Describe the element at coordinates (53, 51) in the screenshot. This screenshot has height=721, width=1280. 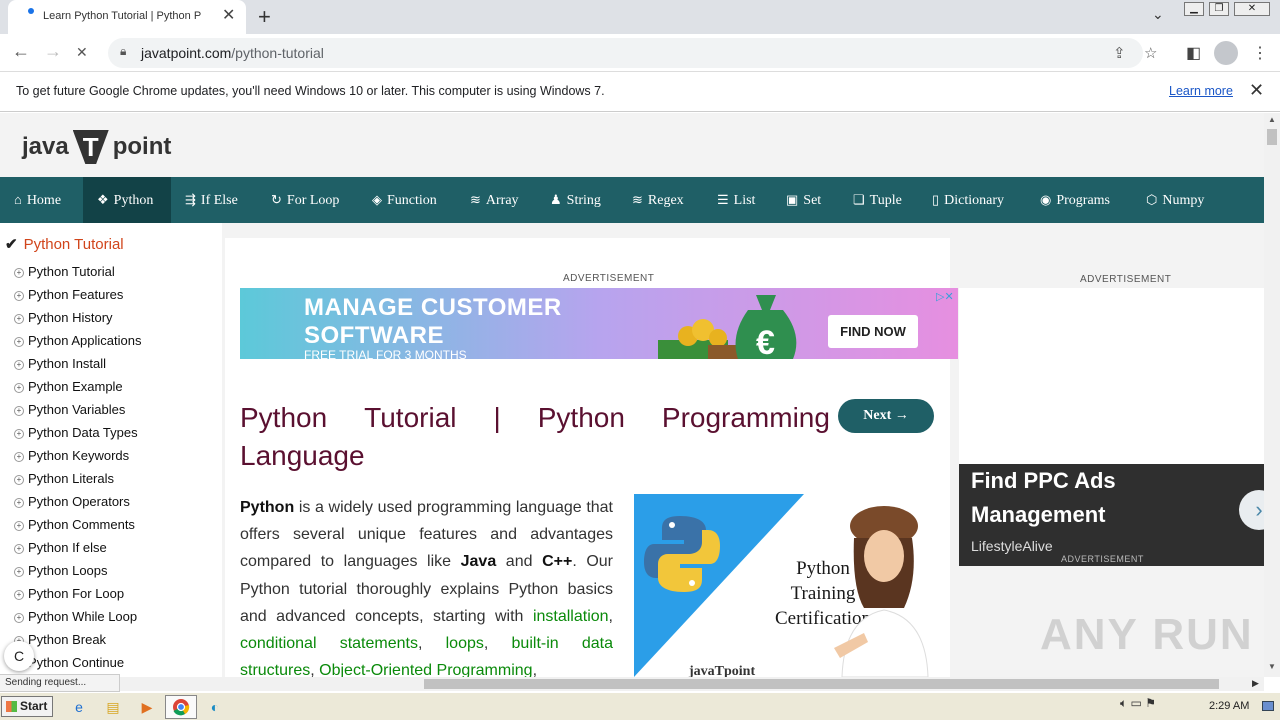
I see `forward-arrow-icon: →` at that location.